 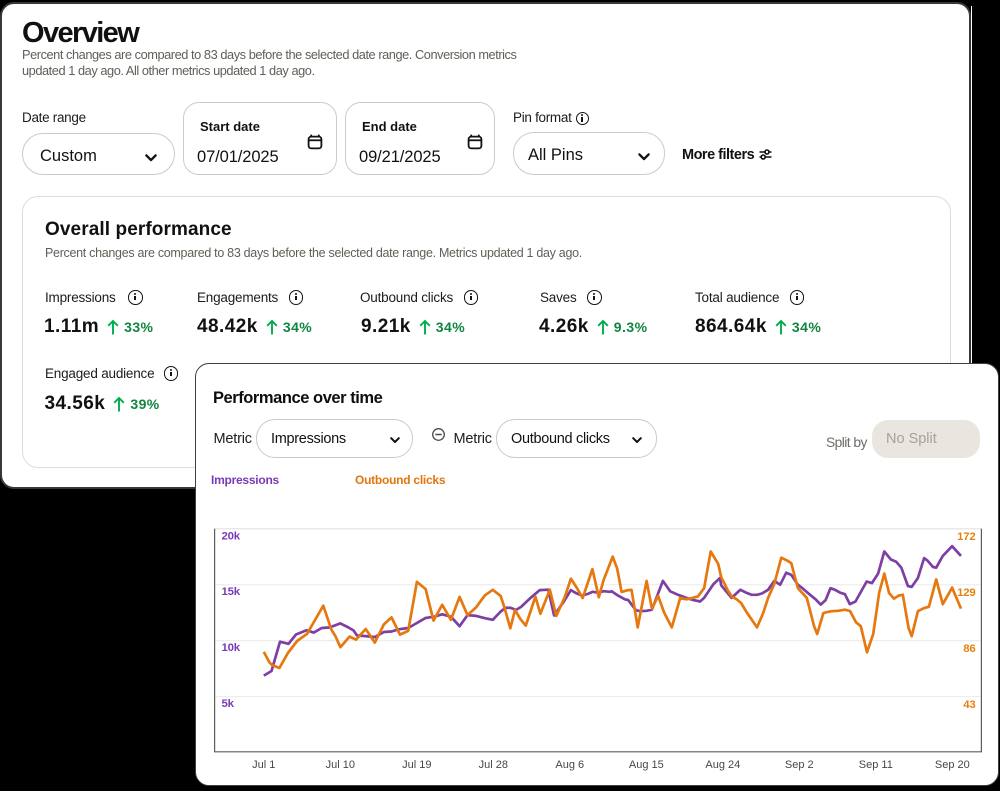 I want to click on svg-text: 15k, so click(x=231, y=592).